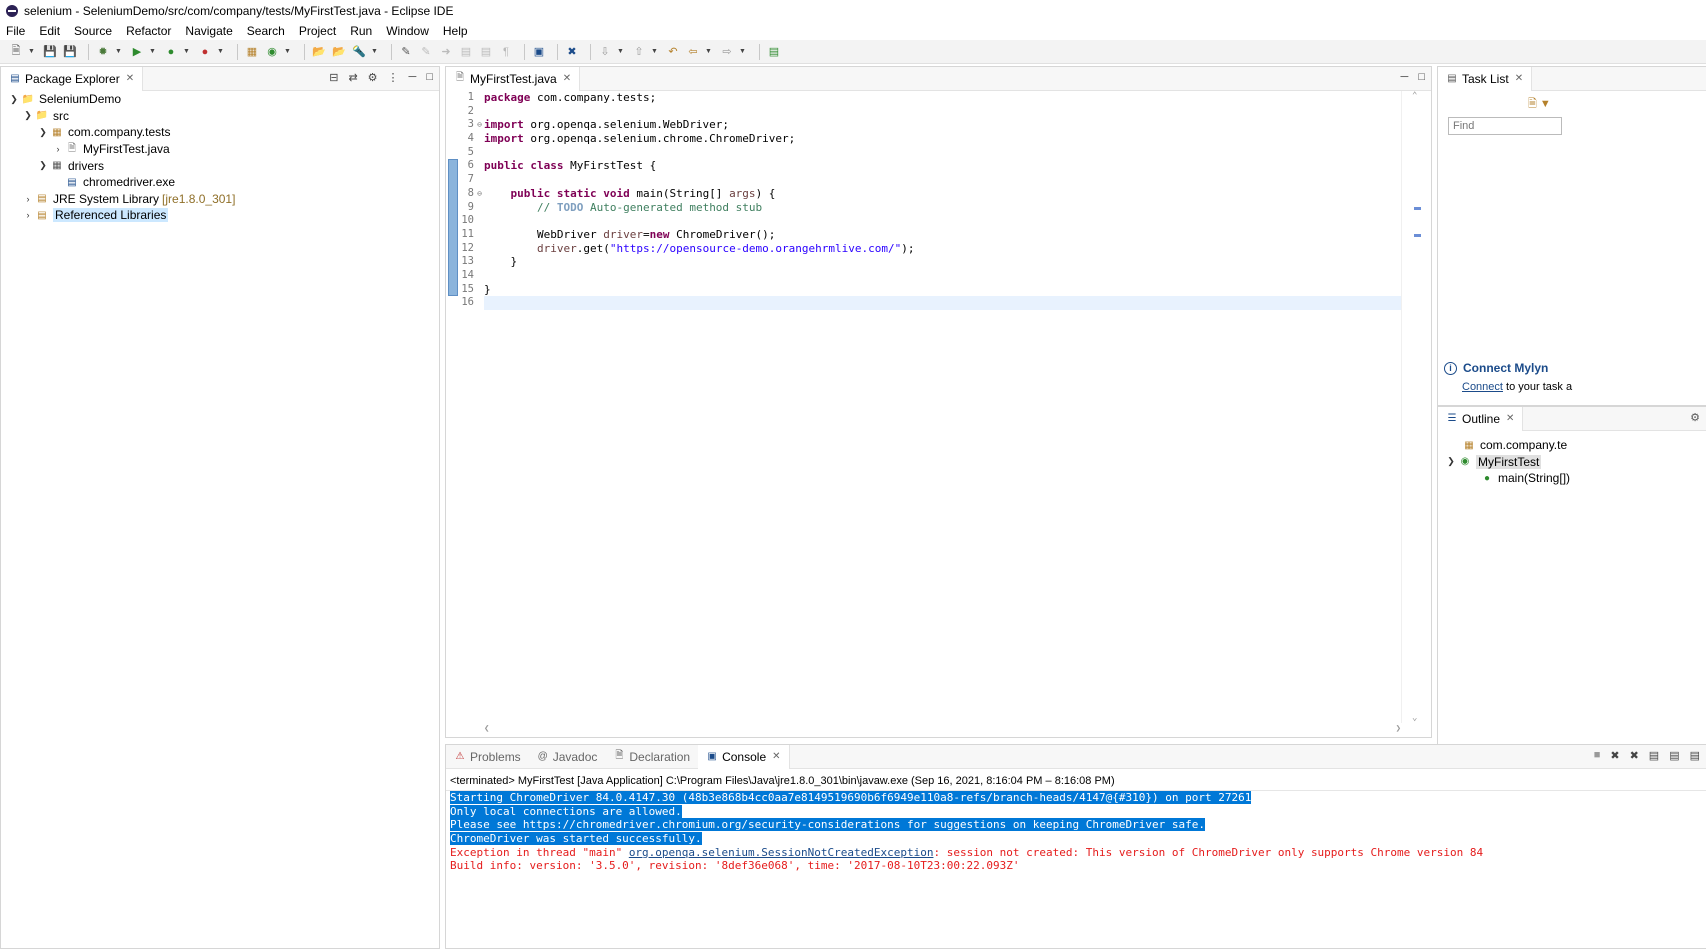 Image resolution: width=1706 pixels, height=949 pixels. Describe the element at coordinates (1634, 755) in the screenshot. I see `remove-all-launches-icon: ✖` at that location.